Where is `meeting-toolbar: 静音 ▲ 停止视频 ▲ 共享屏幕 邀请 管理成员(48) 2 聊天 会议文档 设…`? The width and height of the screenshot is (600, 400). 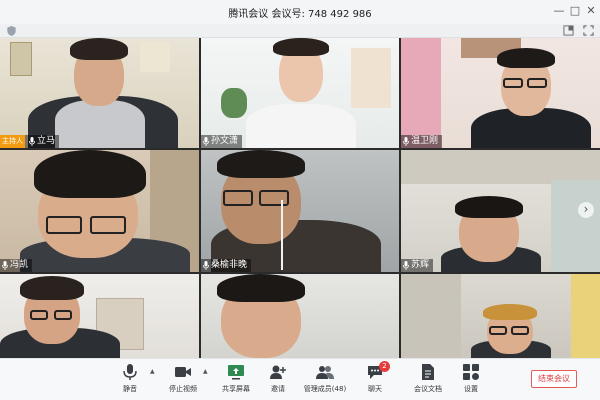
meeting-toolbar: 静音 ▲ 停止视频 ▲ 共享屏幕 邀请 管理成员(48) 2 聊天 会议文档 设… is located at coordinates (300, 379).